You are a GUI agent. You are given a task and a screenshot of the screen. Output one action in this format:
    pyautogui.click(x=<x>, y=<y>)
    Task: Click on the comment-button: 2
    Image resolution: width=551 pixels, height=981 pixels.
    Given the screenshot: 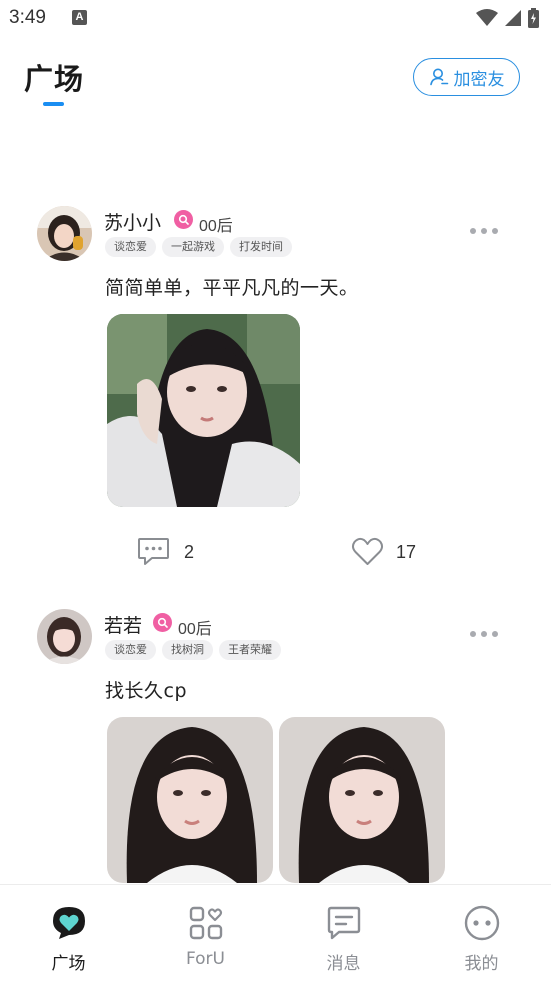 What is the action you would take?
    pyautogui.click(x=165, y=552)
    